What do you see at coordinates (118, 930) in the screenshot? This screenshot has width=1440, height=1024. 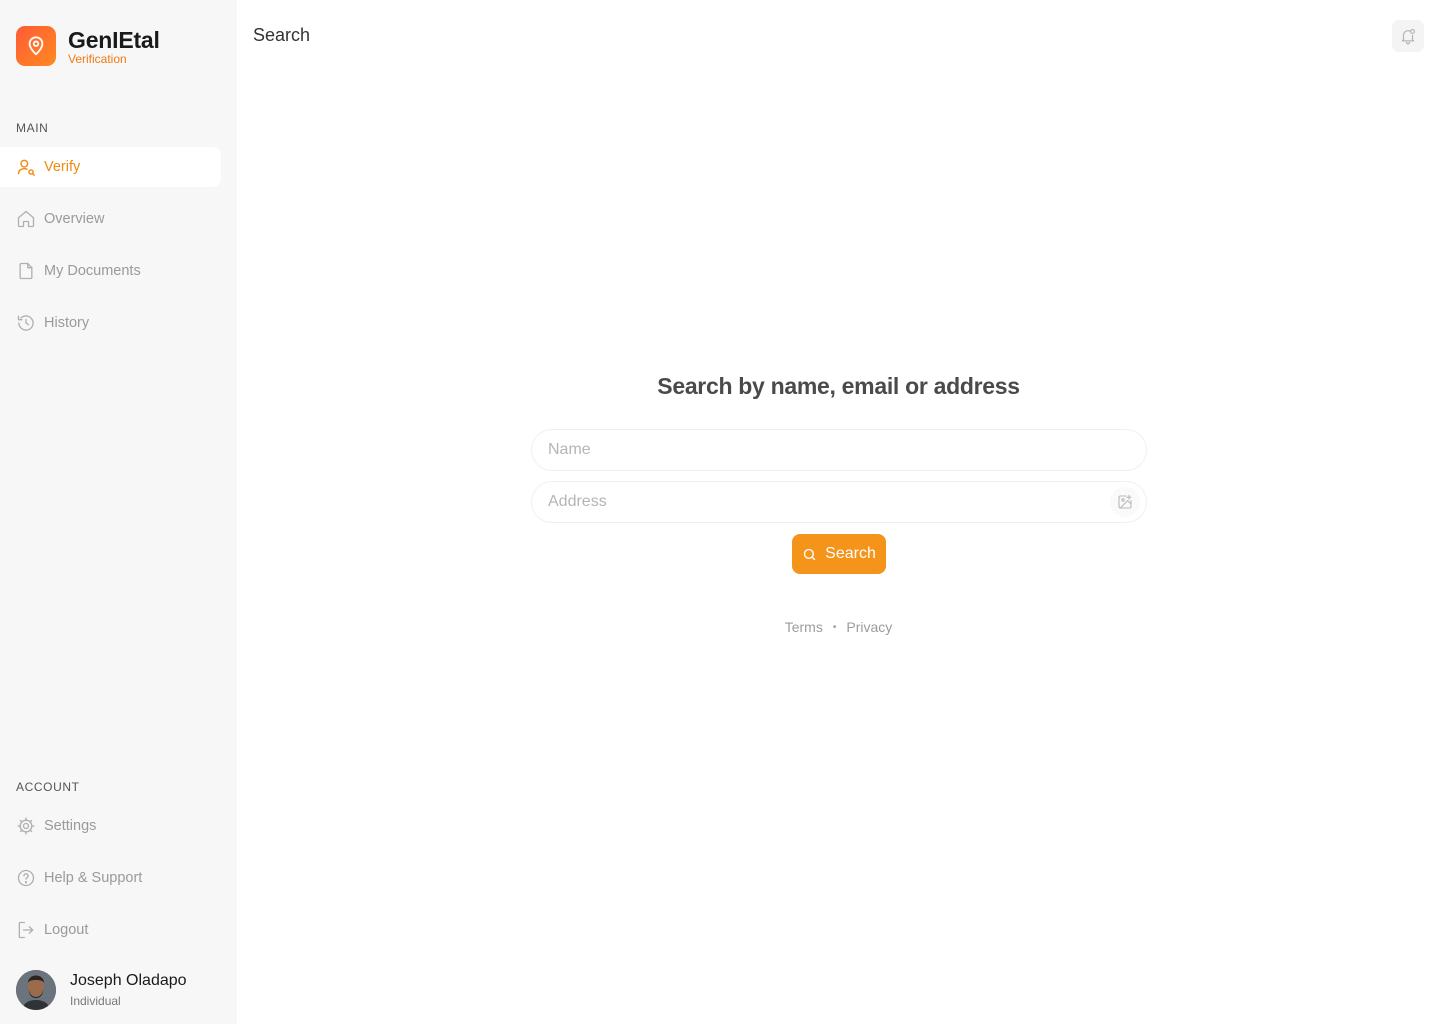 I see `sidebar-item-logout: Logout` at bounding box center [118, 930].